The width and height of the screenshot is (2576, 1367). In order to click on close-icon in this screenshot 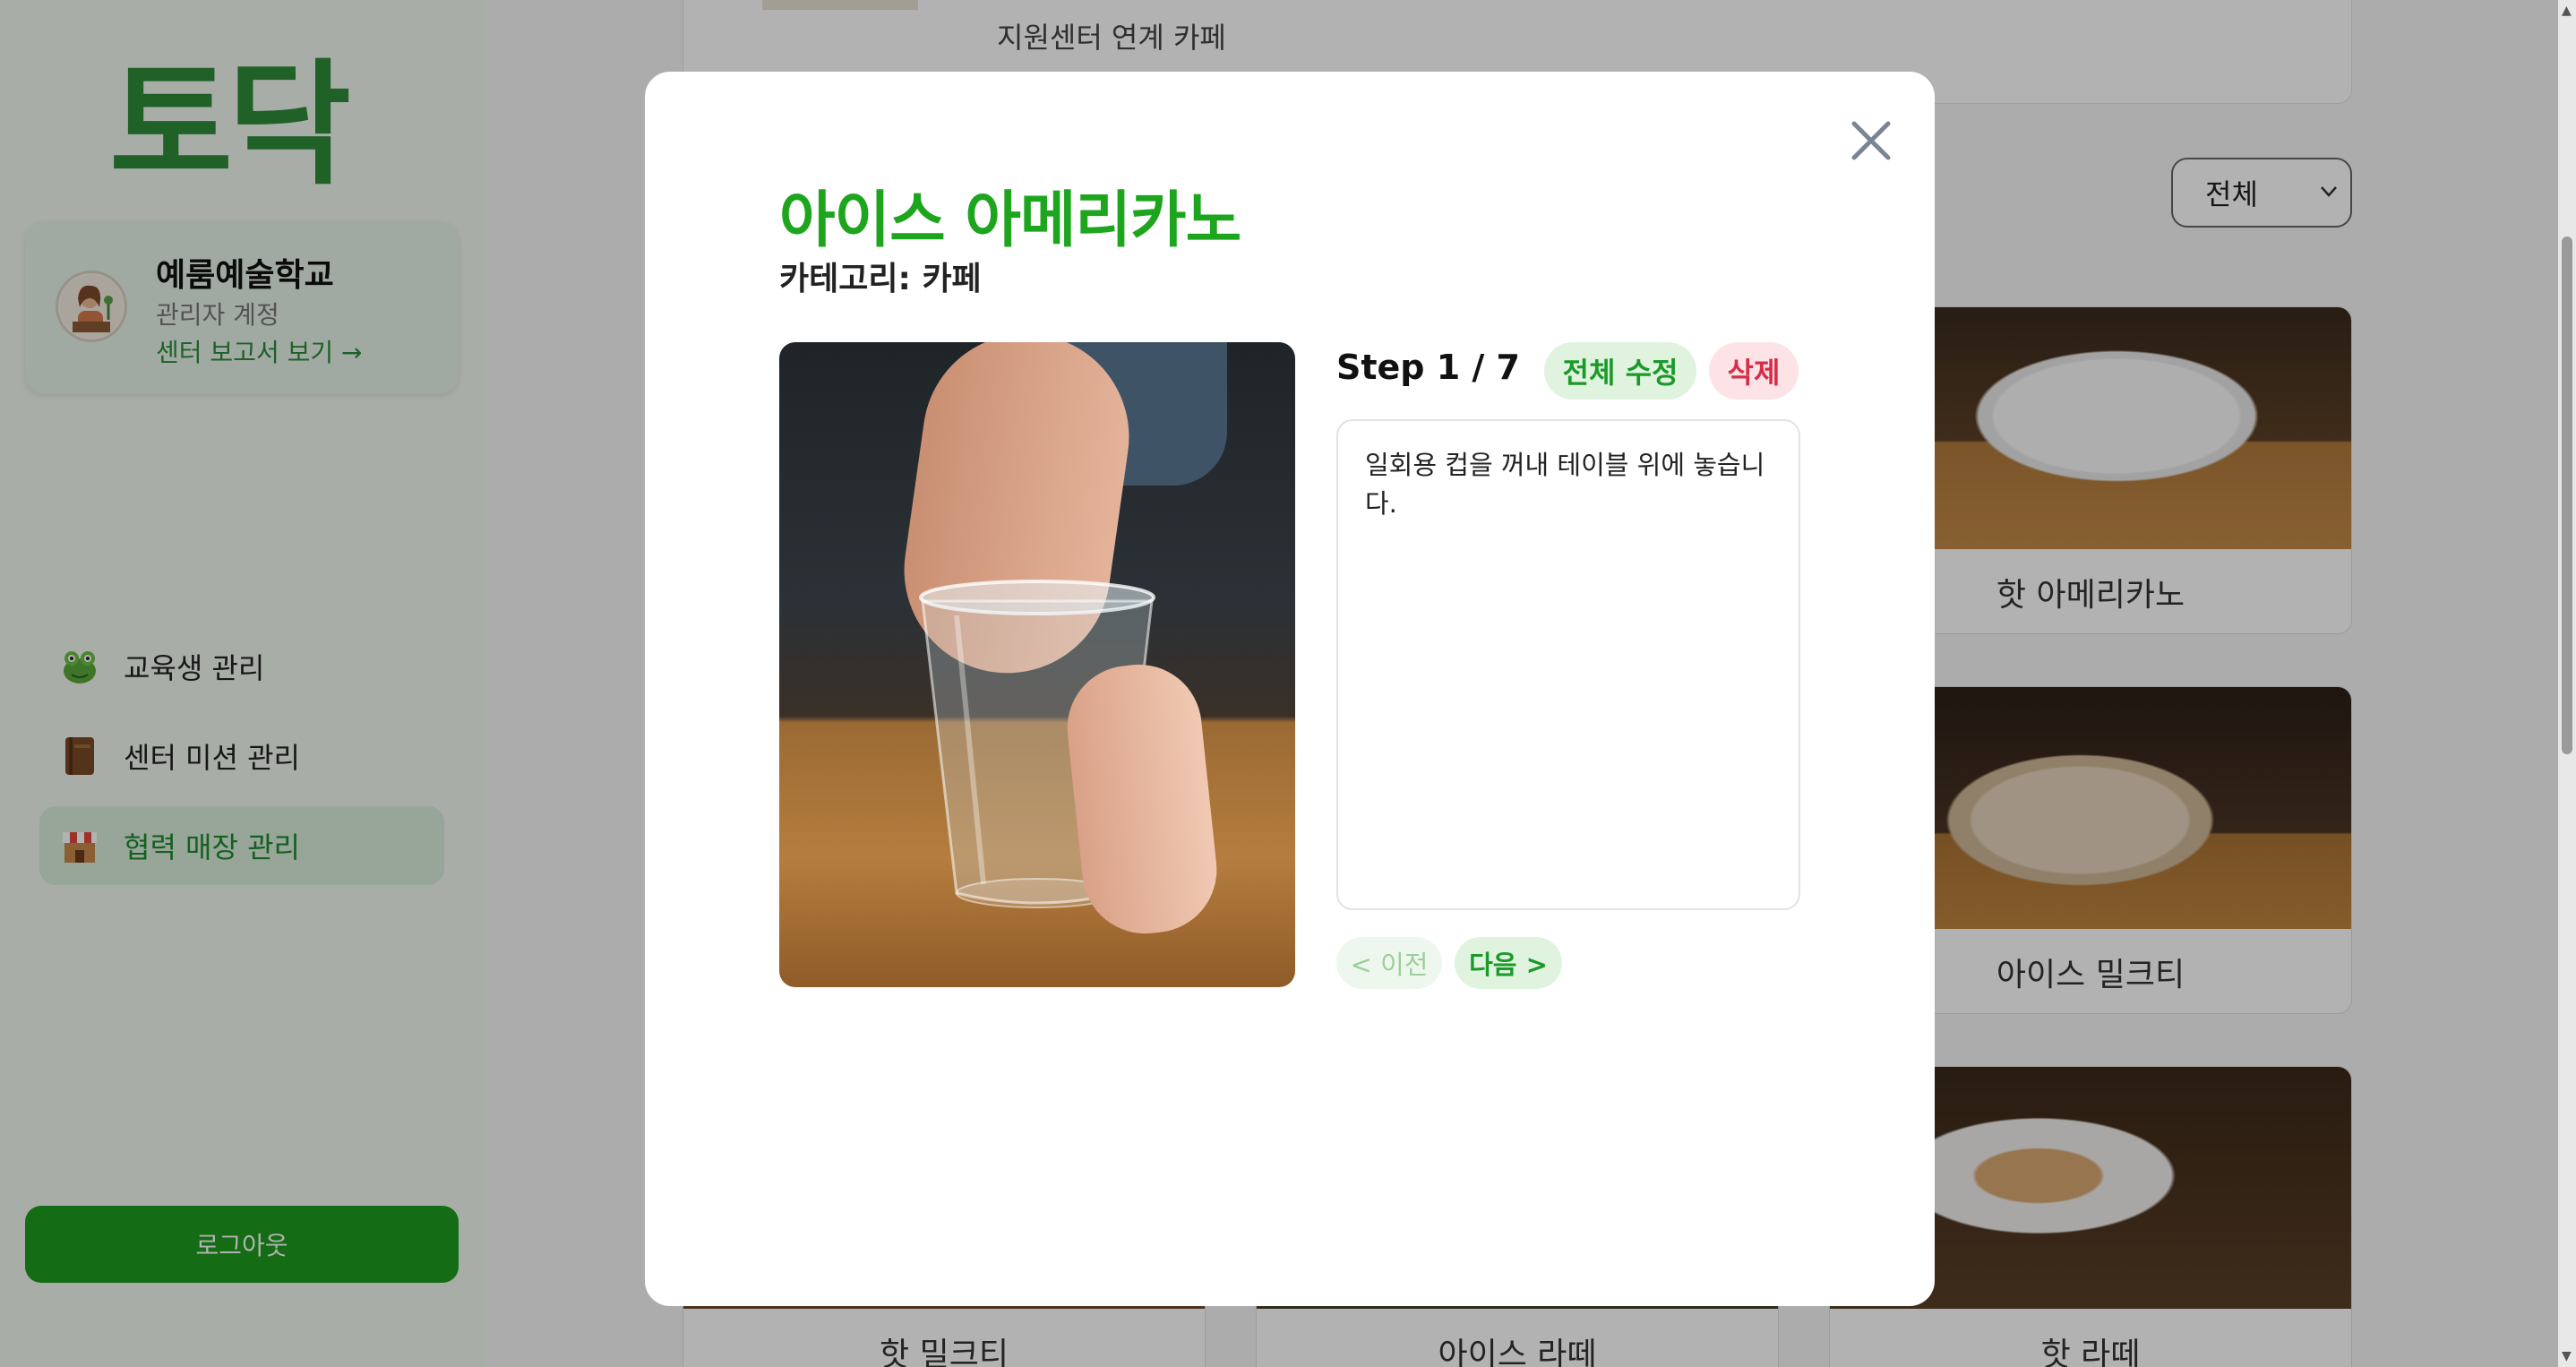, I will do `click(1871, 140)`.